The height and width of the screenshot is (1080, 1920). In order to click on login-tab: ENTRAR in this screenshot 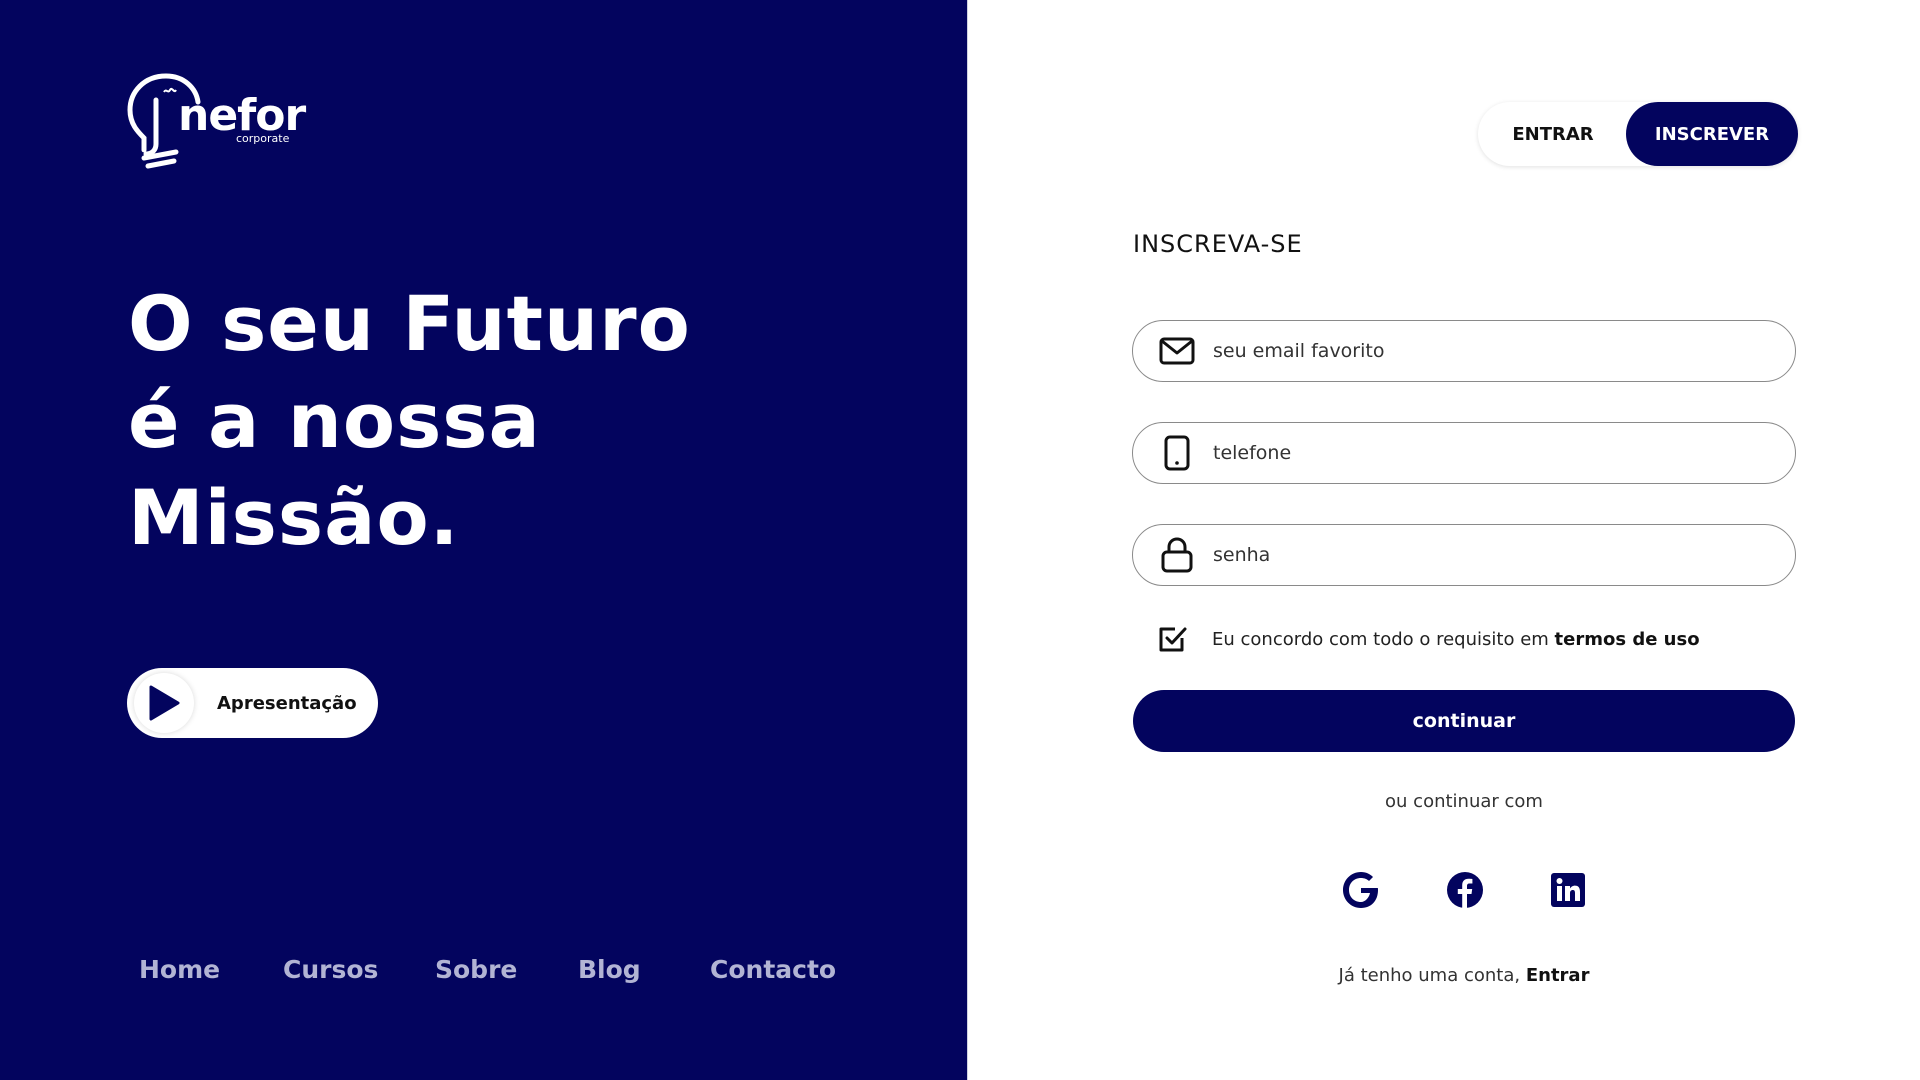, I will do `click(1553, 134)`.